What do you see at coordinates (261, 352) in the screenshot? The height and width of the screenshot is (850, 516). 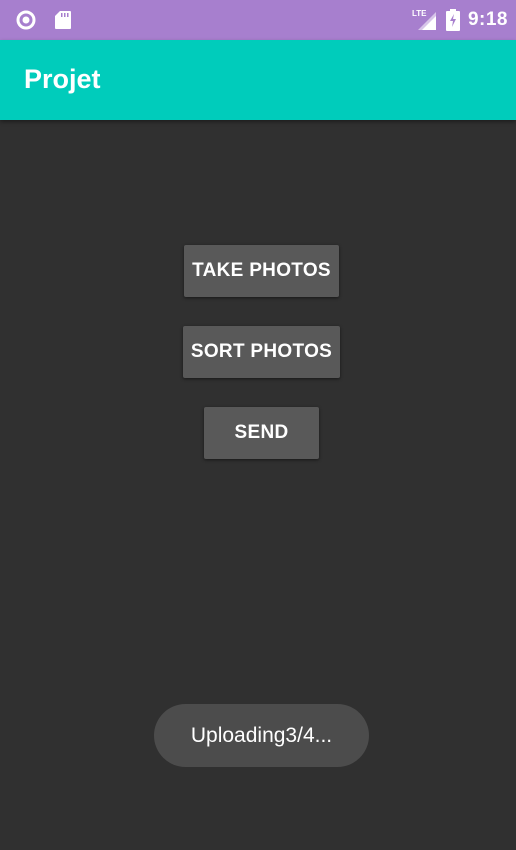 I see `sort-photos-button: SORT PHOTOS` at bounding box center [261, 352].